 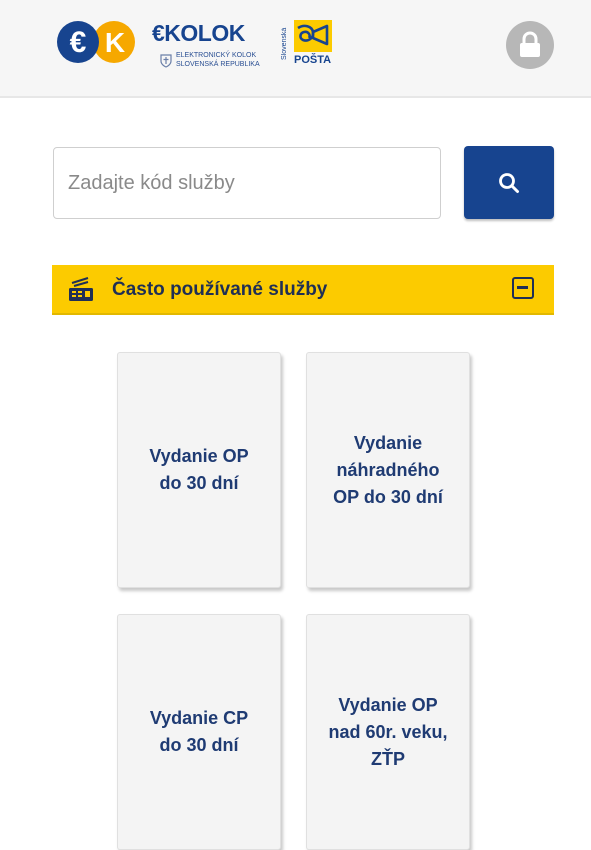 I want to click on search-button, so click(x=509, y=182).